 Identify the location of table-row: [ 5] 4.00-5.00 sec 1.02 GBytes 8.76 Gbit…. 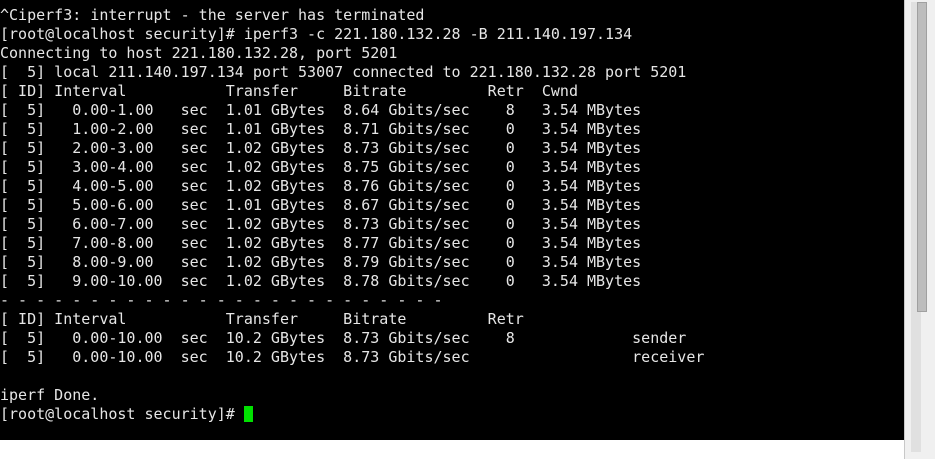
(321, 186).